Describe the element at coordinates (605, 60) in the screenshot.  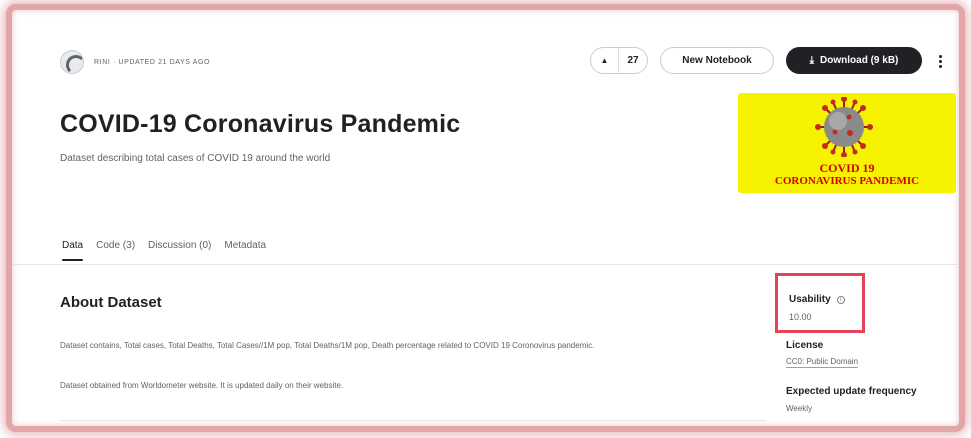
I see `caret-up-icon: ▲` at that location.